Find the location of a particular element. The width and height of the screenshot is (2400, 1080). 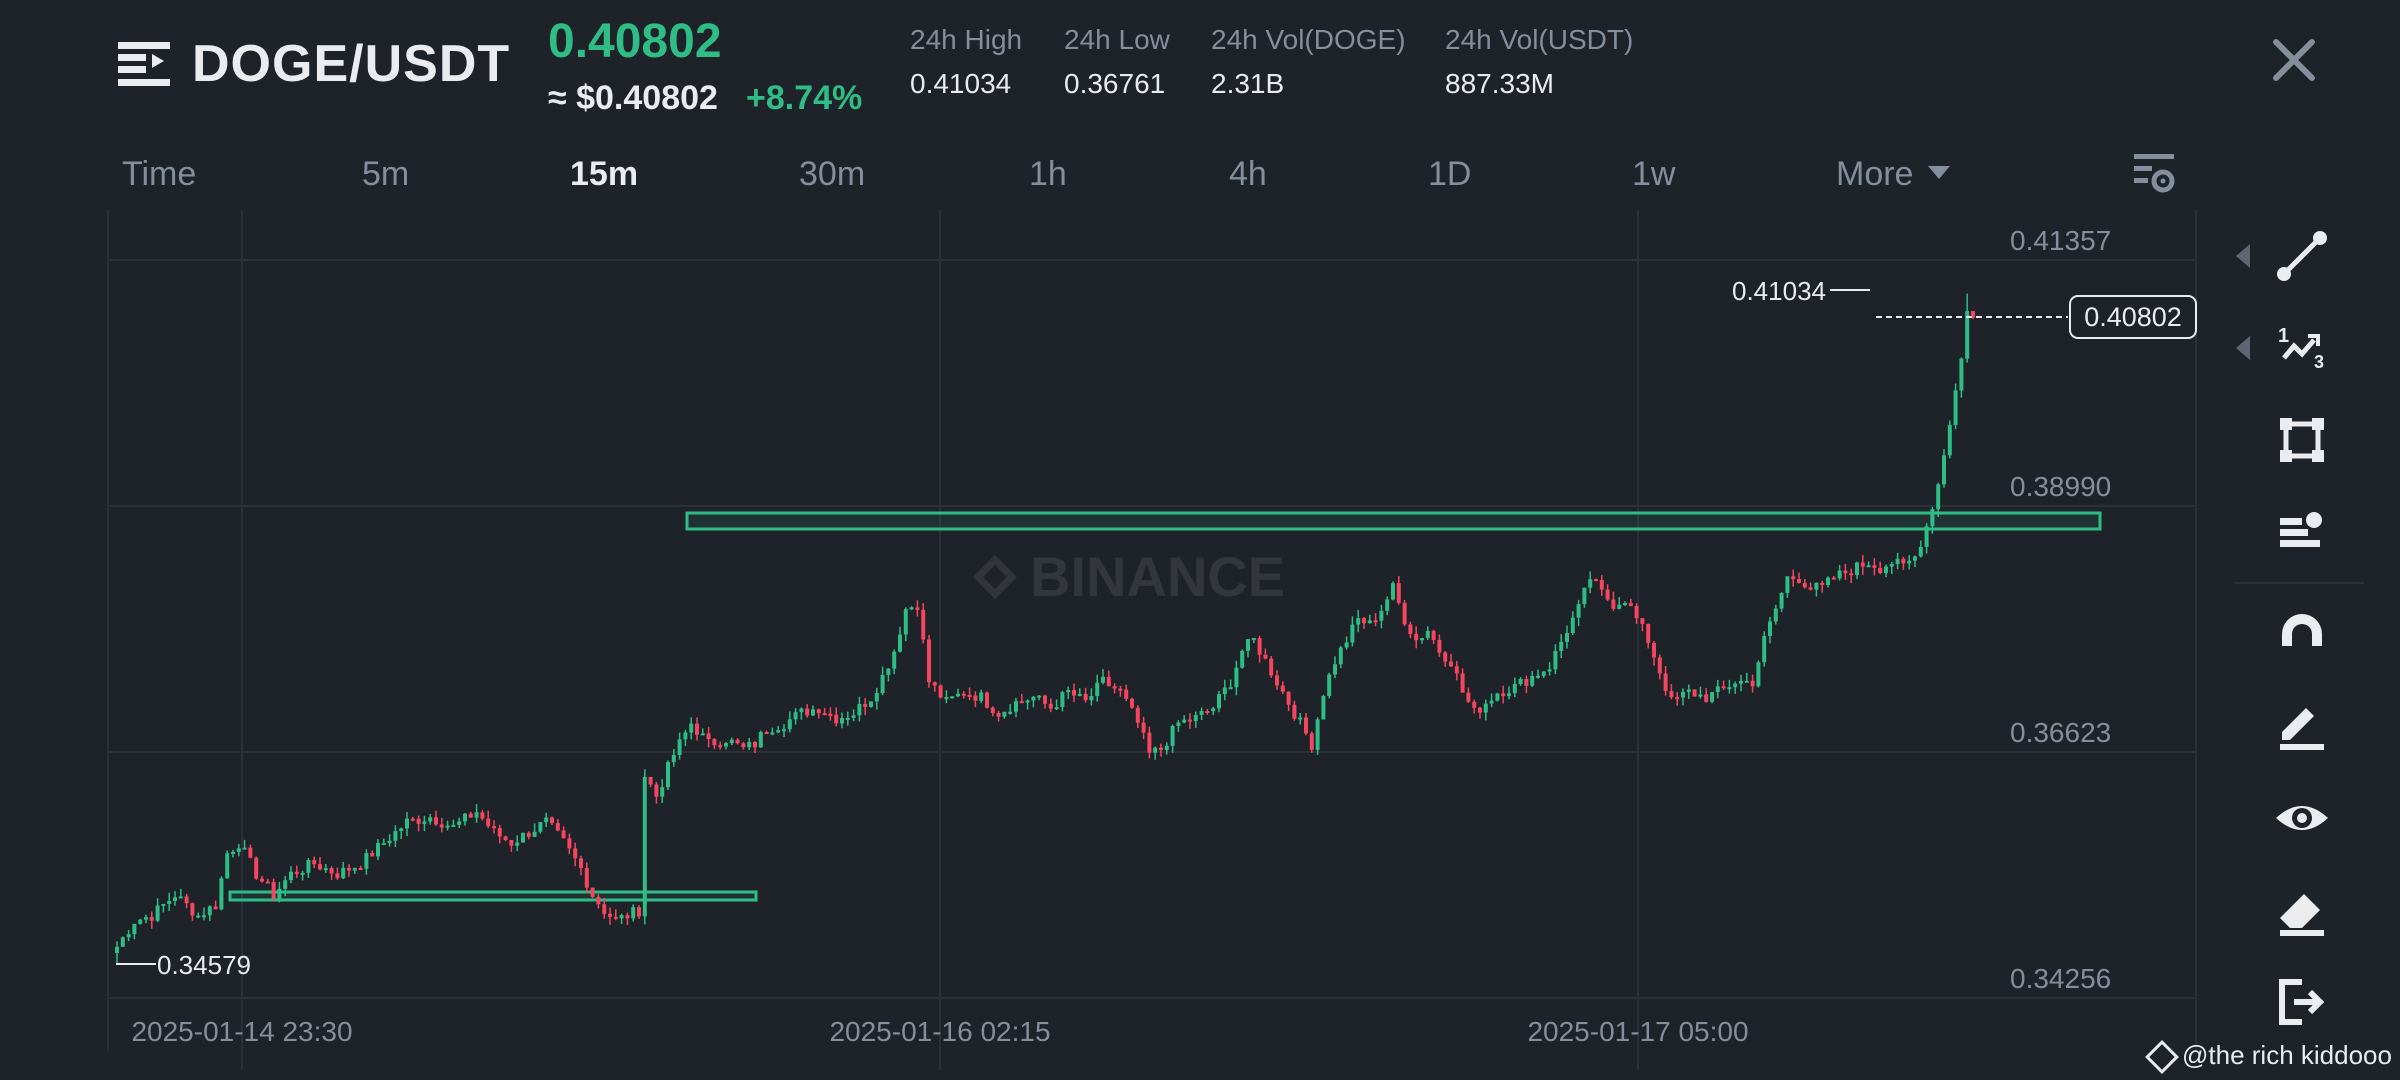

watermark-logo-text: BINANCE is located at coordinates (1157, 576).